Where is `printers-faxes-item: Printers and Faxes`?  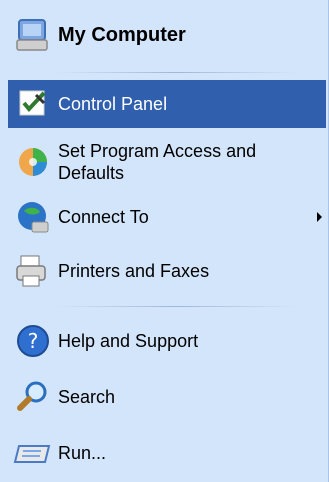 printers-faxes-item: Printers and Faxes is located at coordinates (167, 271).